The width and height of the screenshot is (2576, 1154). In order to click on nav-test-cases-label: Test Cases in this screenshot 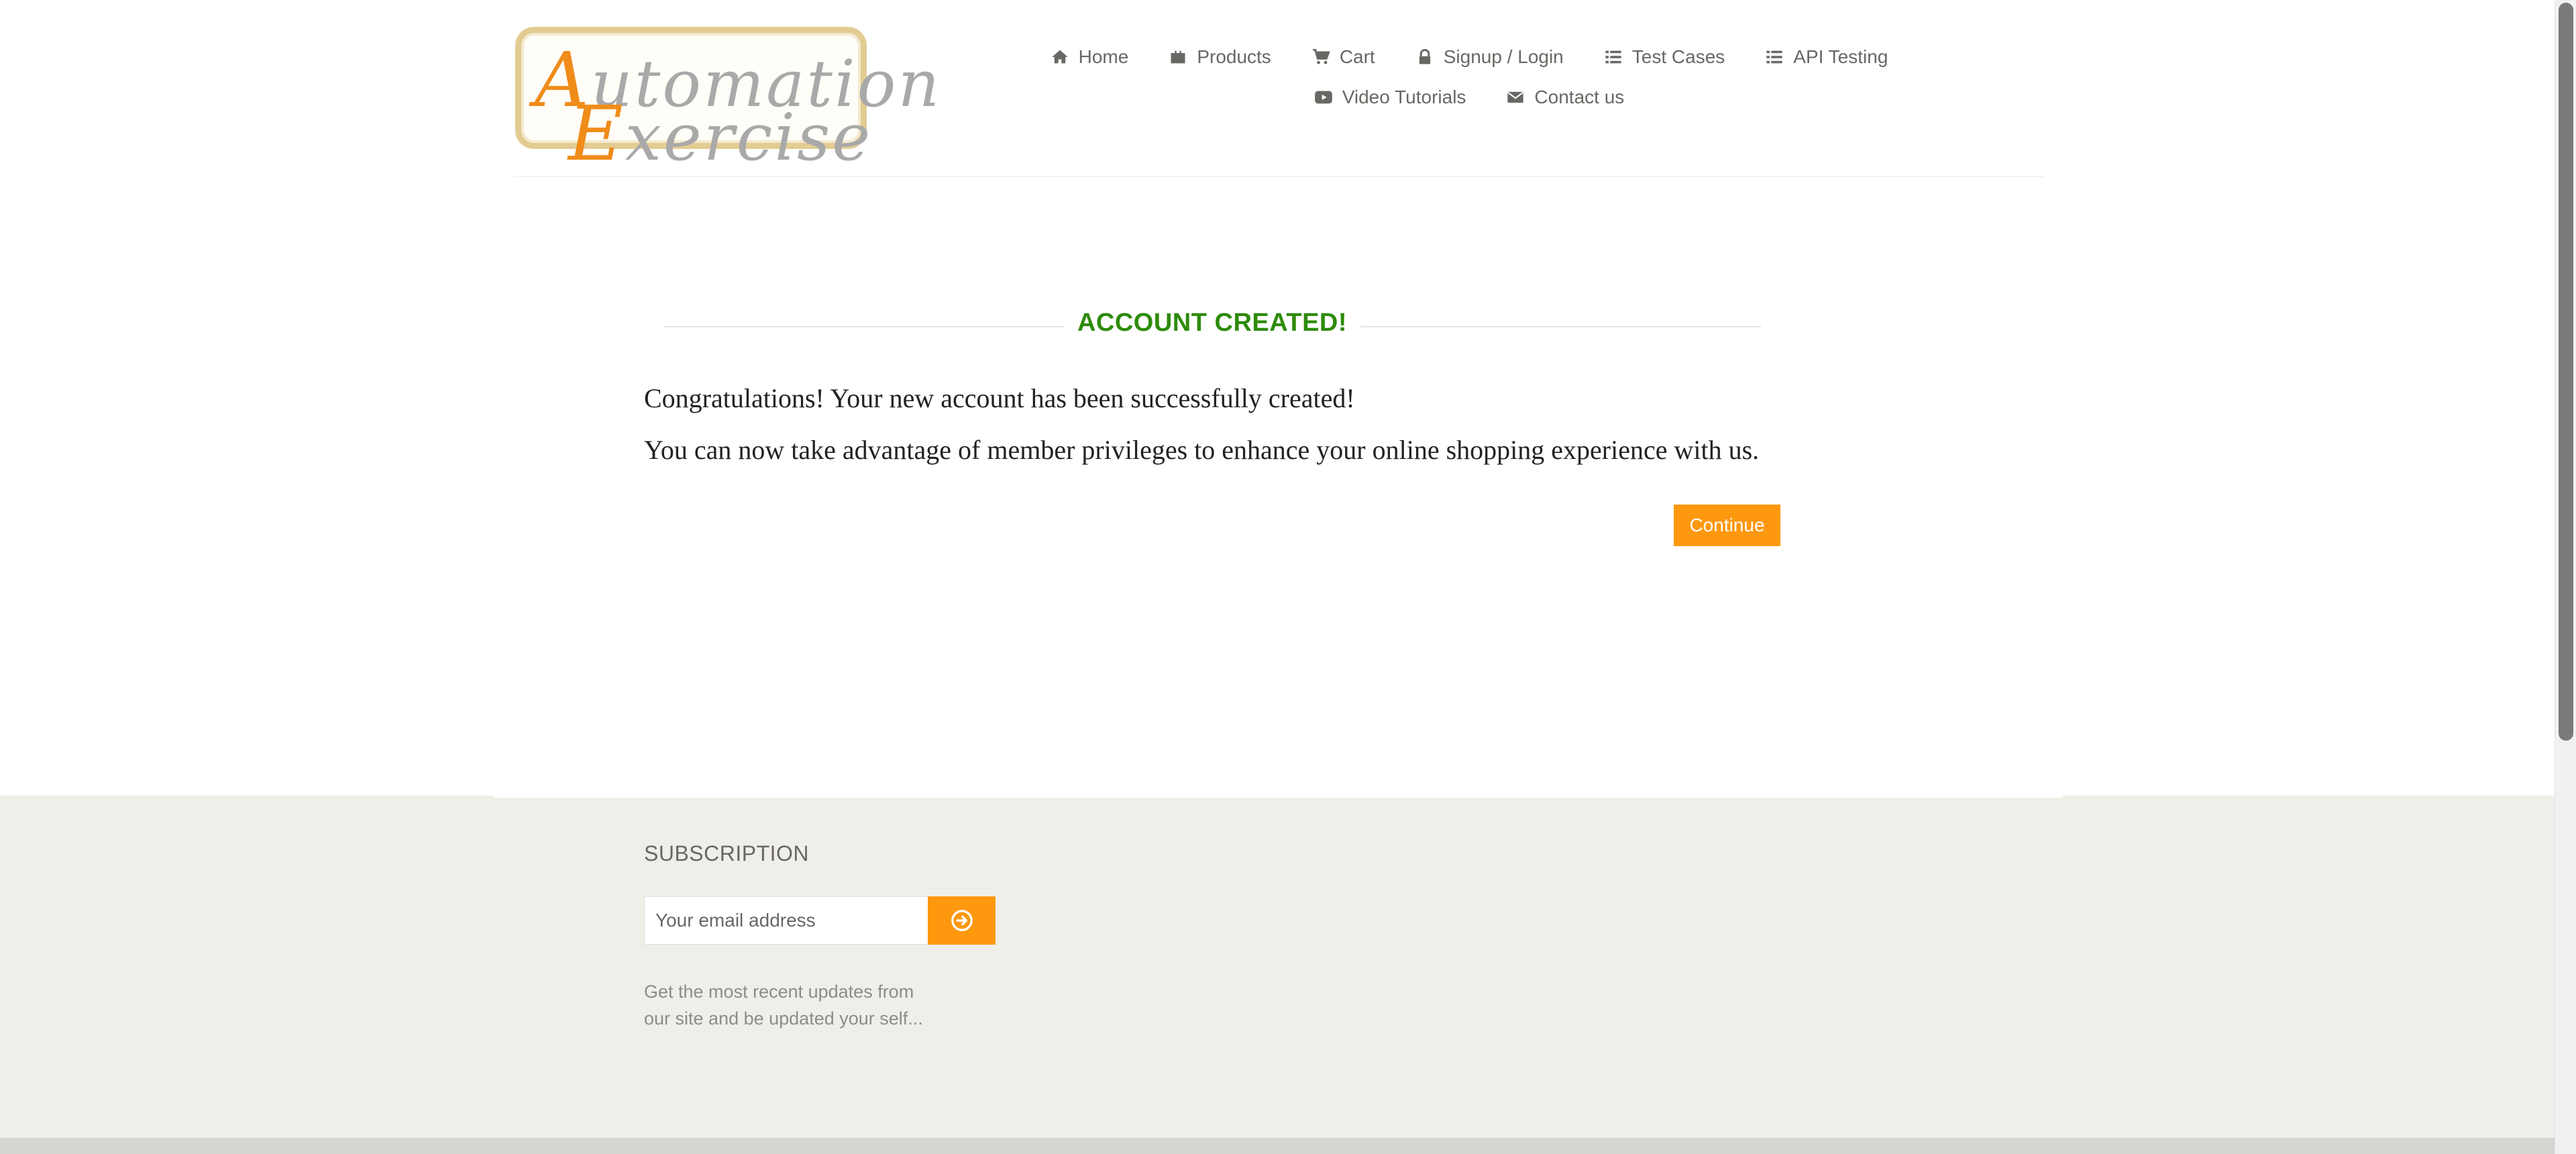, I will do `click(1678, 57)`.